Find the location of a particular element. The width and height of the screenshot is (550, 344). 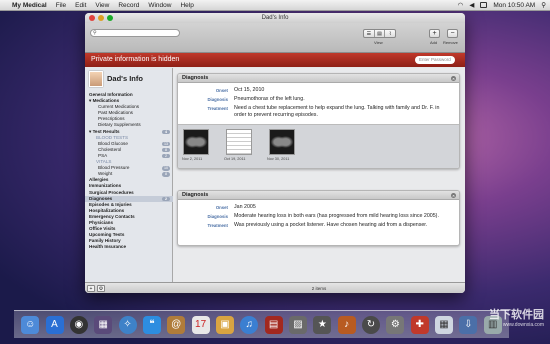

view-columns-icon: ▤ is located at coordinates (380, 33).